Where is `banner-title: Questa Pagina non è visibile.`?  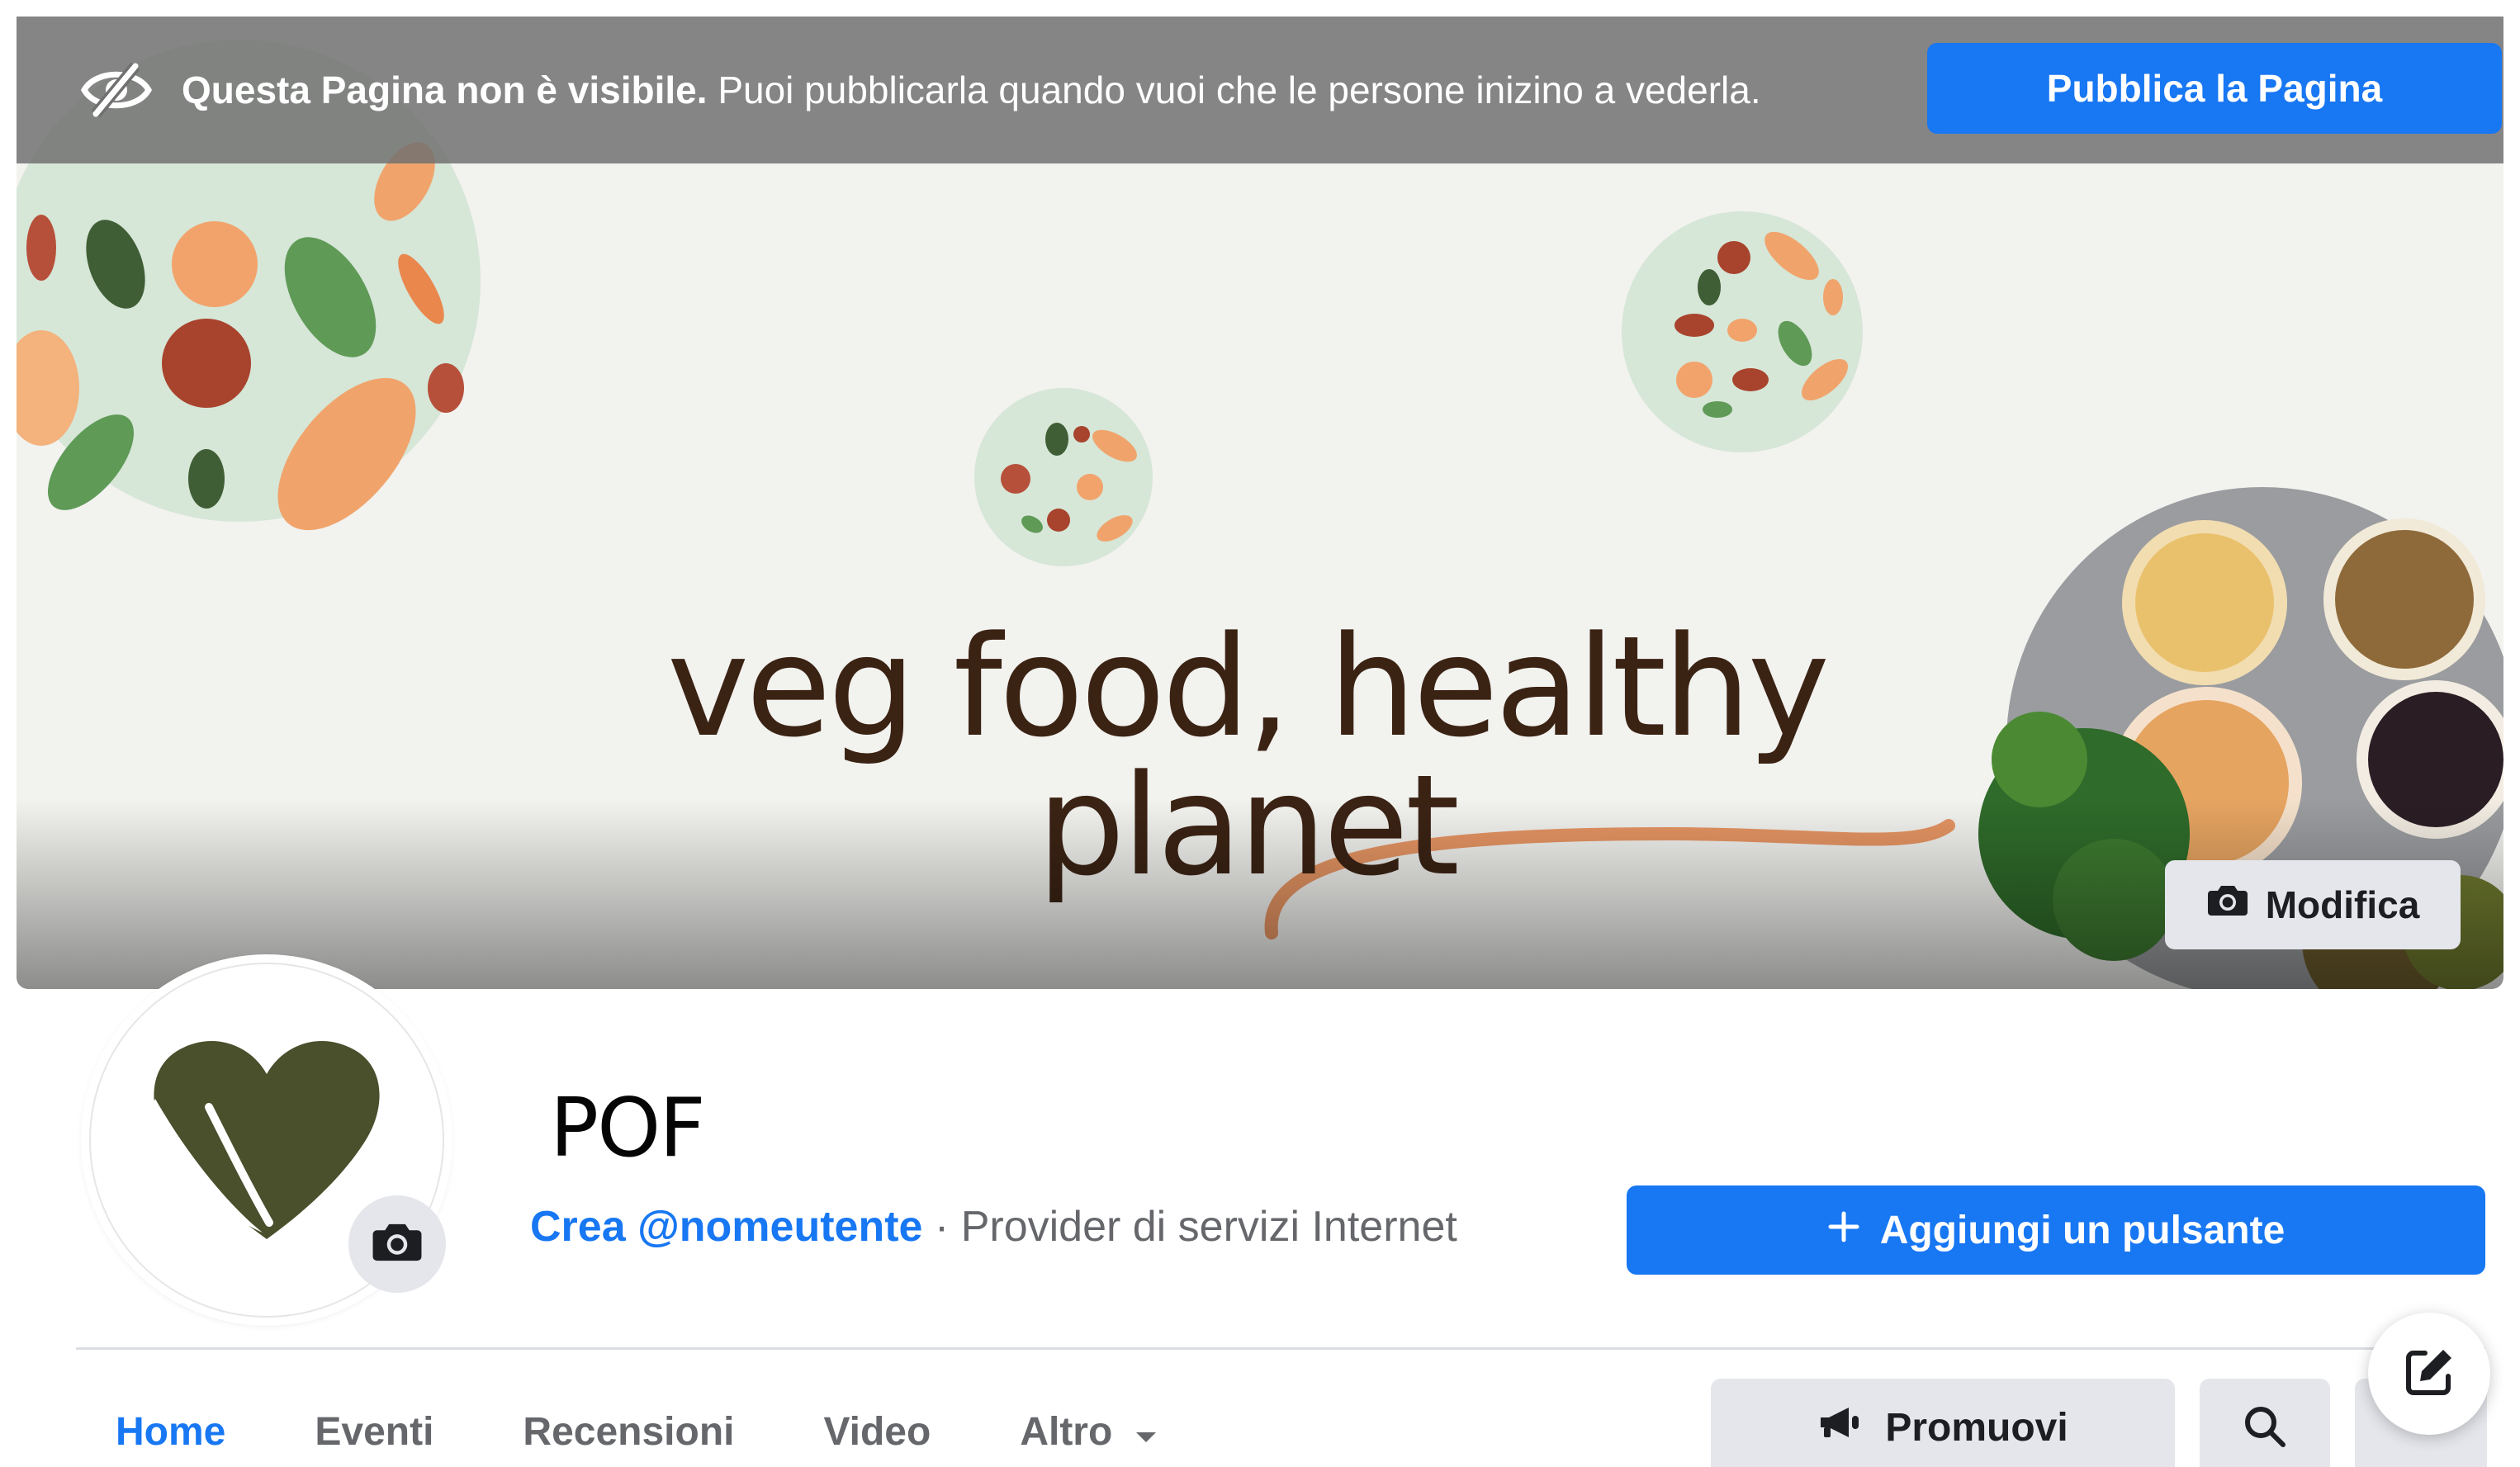 banner-title: Questa Pagina non è visibile. is located at coordinates (445, 90).